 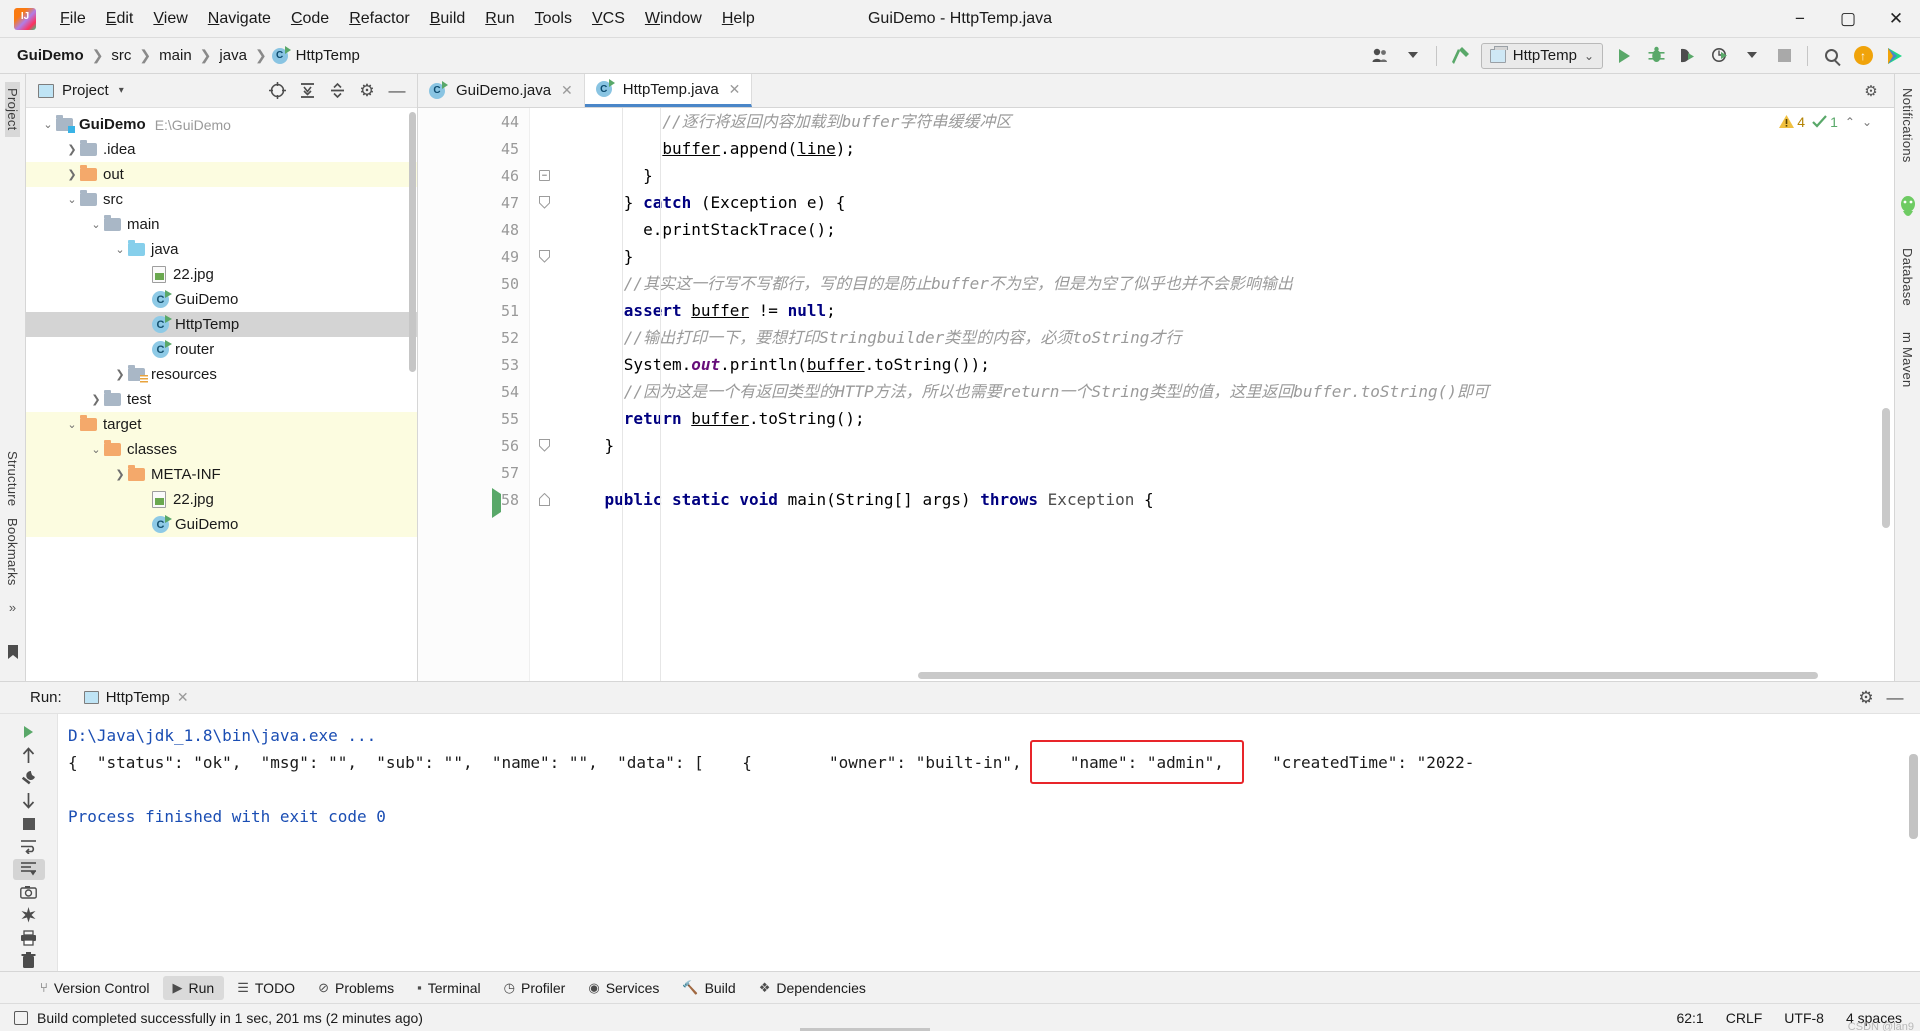 I want to click on editor-settings-gear-icon: ⚙, so click(x=1871, y=91).